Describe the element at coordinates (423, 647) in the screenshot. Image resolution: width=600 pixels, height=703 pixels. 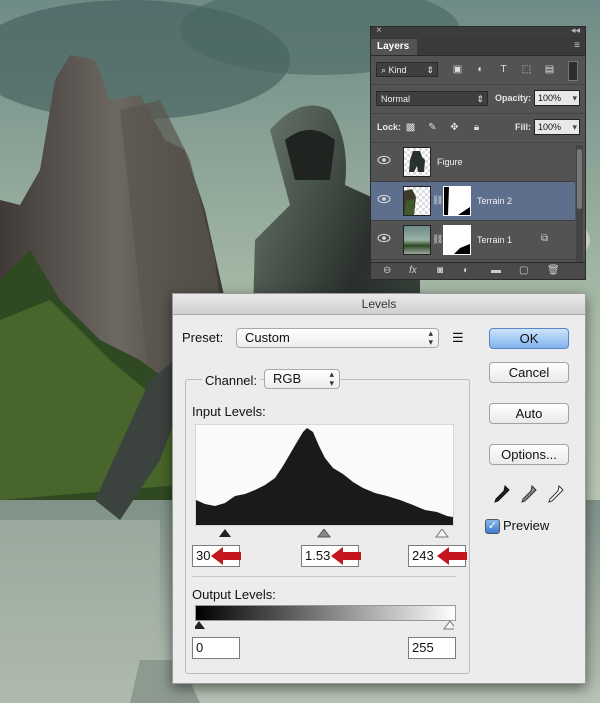
I see `output-white-value: 255` at that location.